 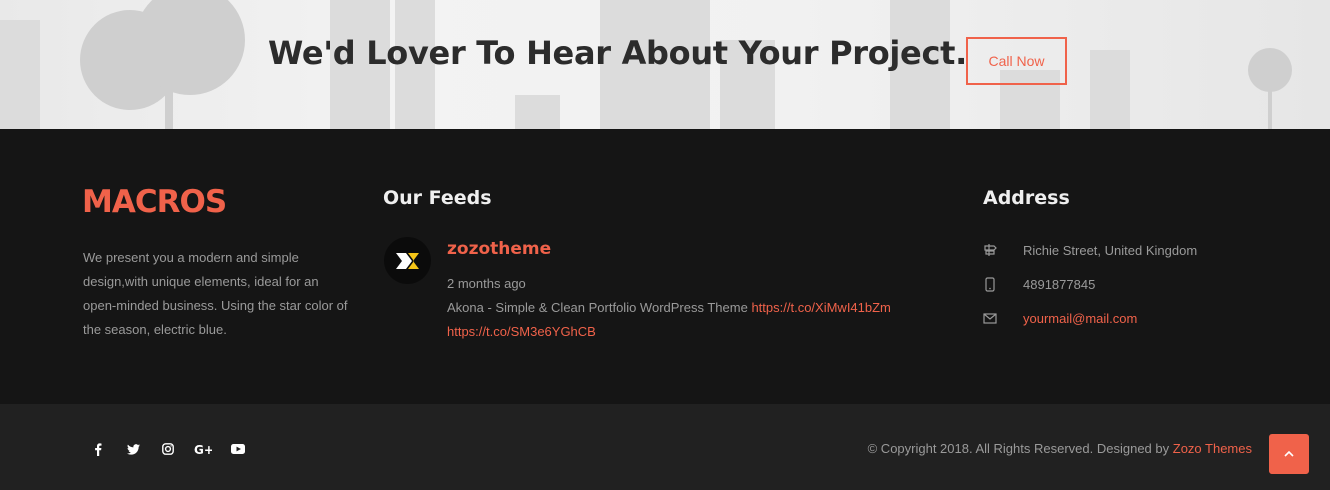 What do you see at coordinates (133, 449) in the screenshot?
I see `twitter-icon` at bounding box center [133, 449].